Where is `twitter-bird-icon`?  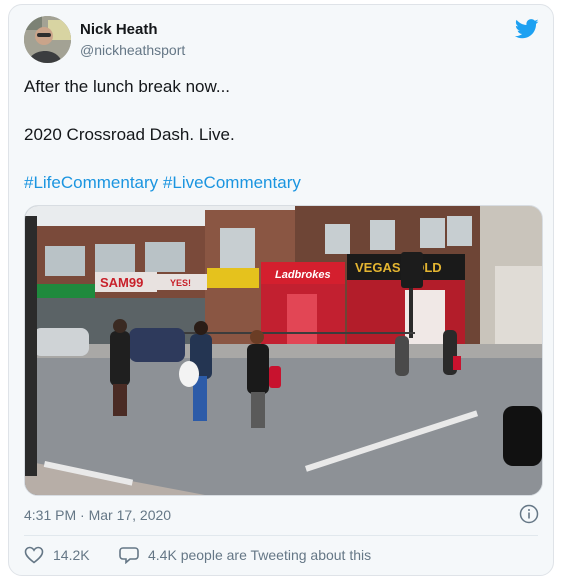
twitter-bird-icon is located at coordinates (527, 29).